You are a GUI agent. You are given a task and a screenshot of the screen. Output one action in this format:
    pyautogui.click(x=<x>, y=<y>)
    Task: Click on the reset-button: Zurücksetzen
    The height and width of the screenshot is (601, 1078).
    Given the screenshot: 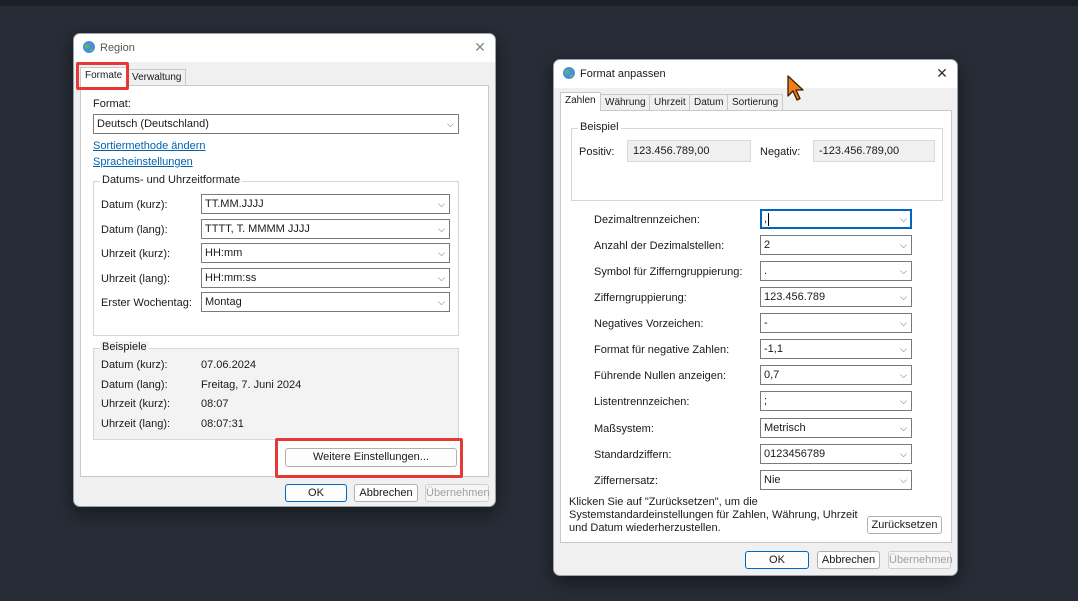 What is the action you would take?
    pyautogui.click(x=904, y=525)
    